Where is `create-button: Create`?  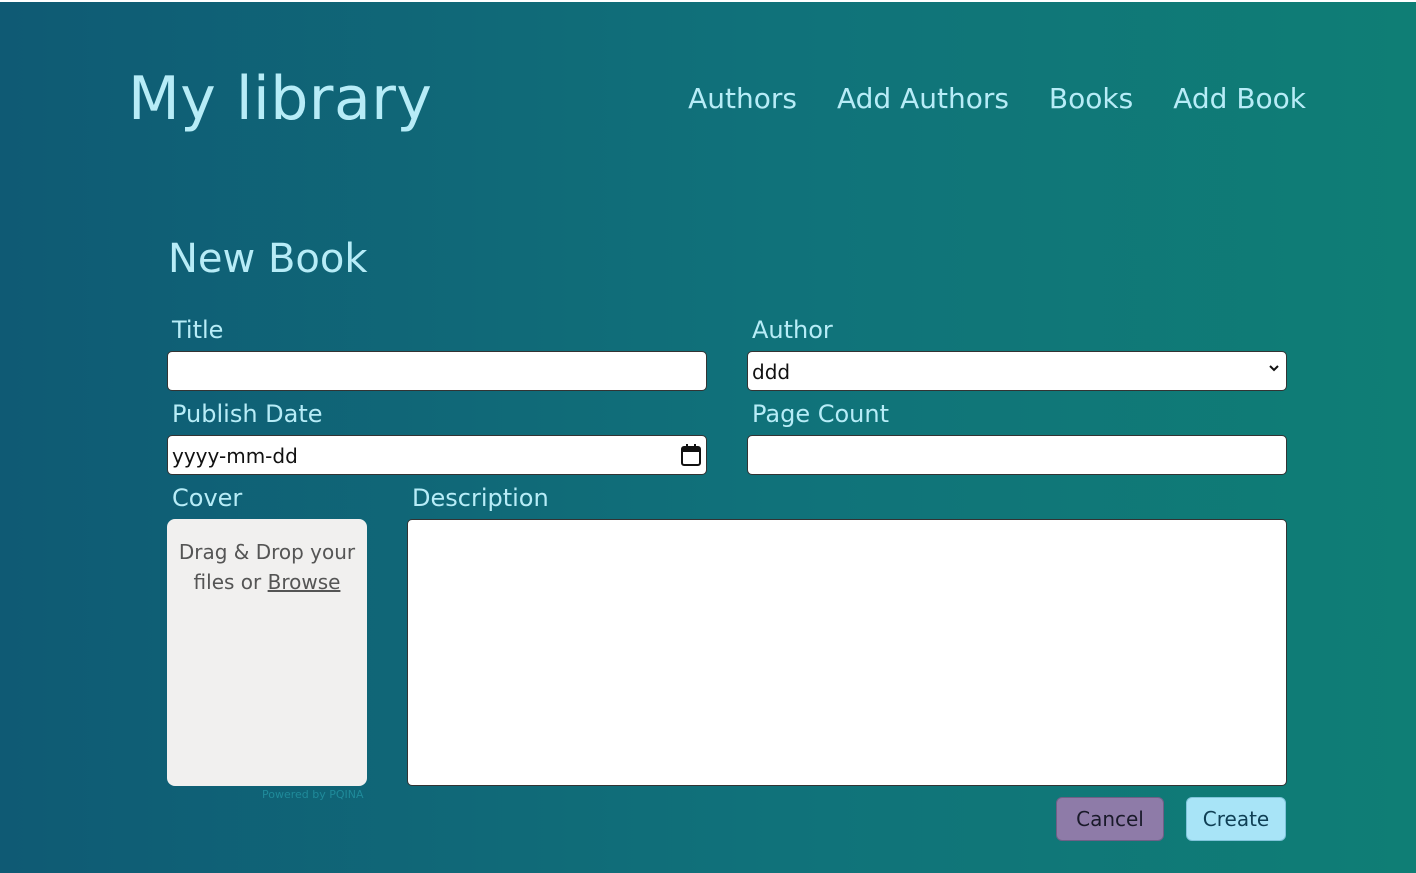 create-button: Create is located at coordinates (1236, 819).